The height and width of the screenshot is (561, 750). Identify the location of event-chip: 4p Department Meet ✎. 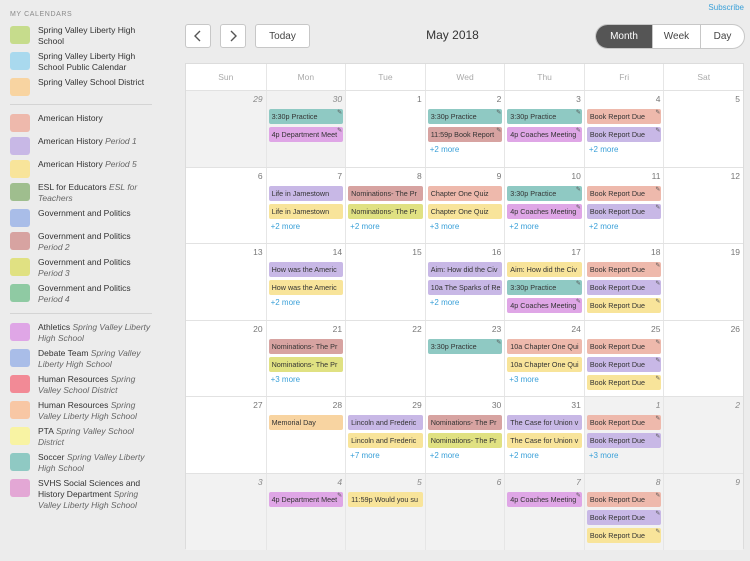
(306, 134).